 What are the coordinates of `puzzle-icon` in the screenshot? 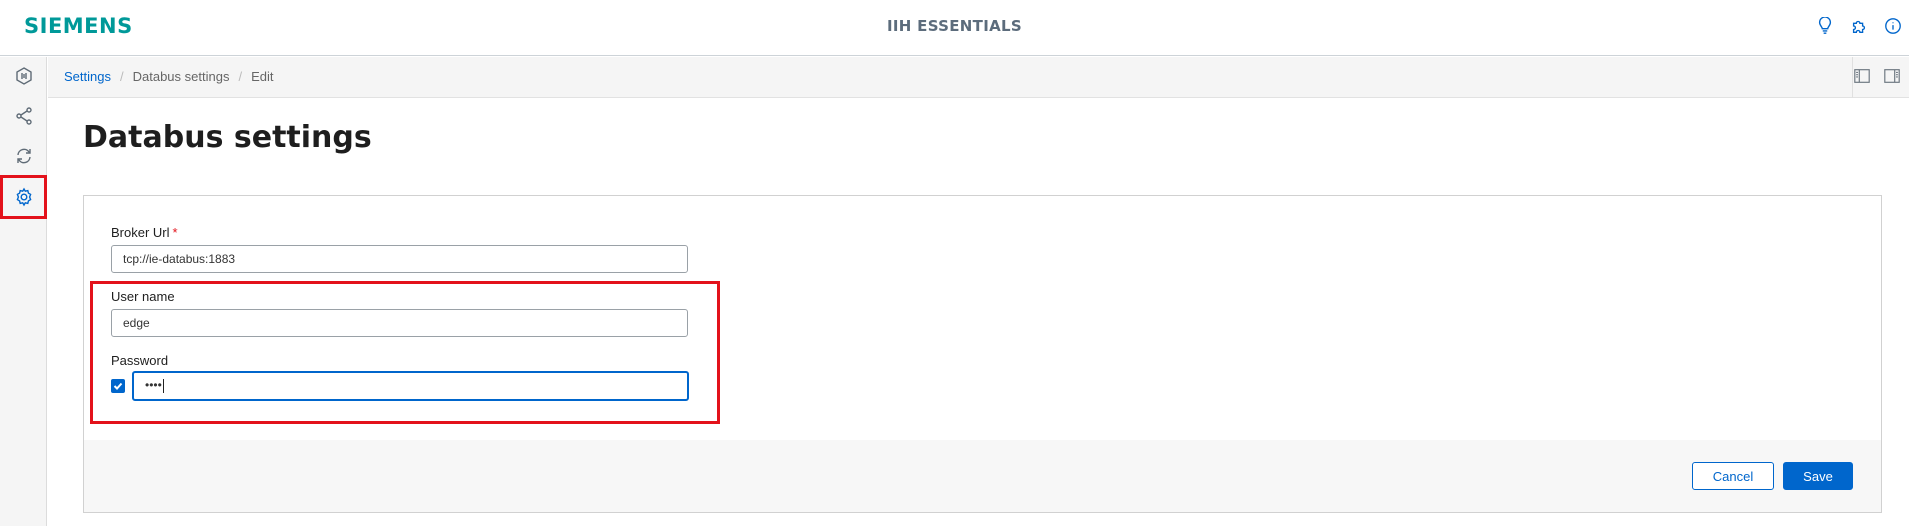 It's located at (1859, 26).